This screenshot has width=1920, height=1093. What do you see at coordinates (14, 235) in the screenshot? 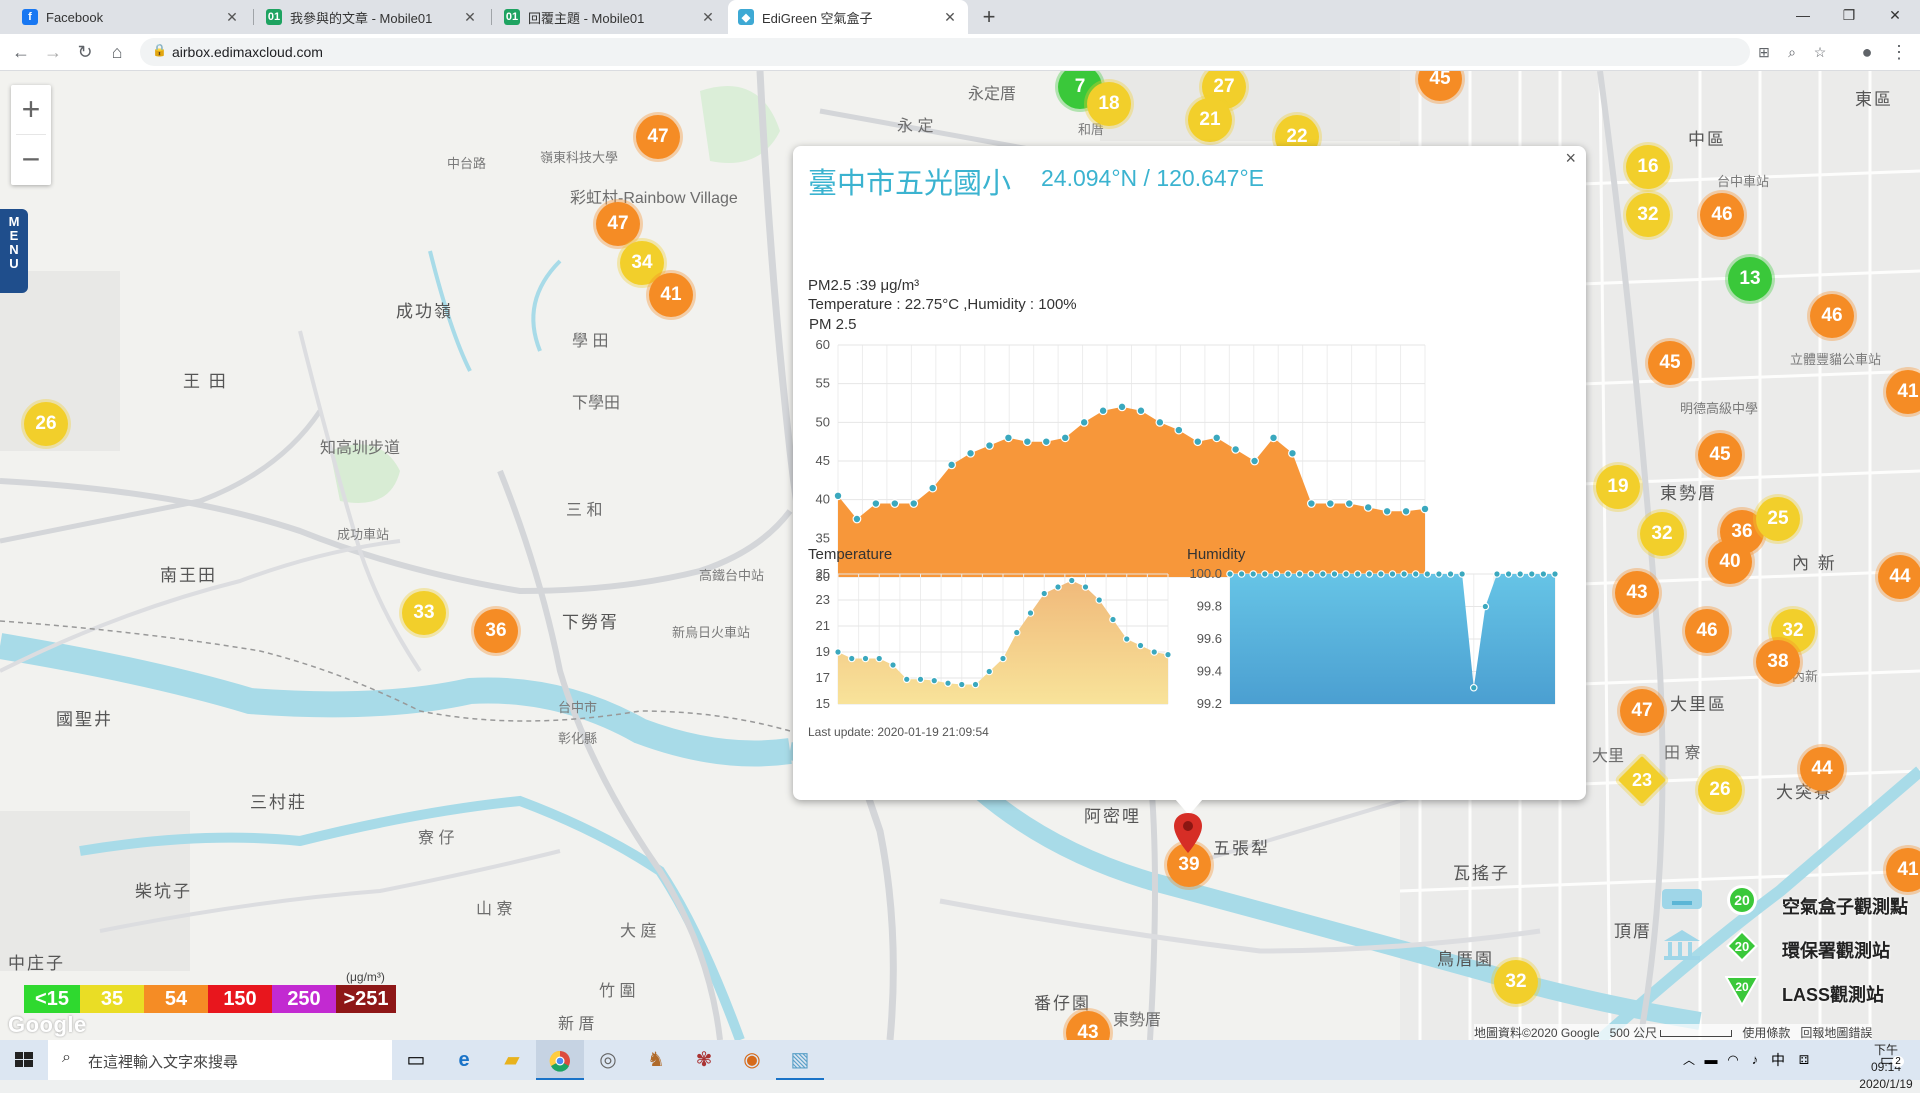
I see `menu-letter: E` at bounding box center [14, 235].